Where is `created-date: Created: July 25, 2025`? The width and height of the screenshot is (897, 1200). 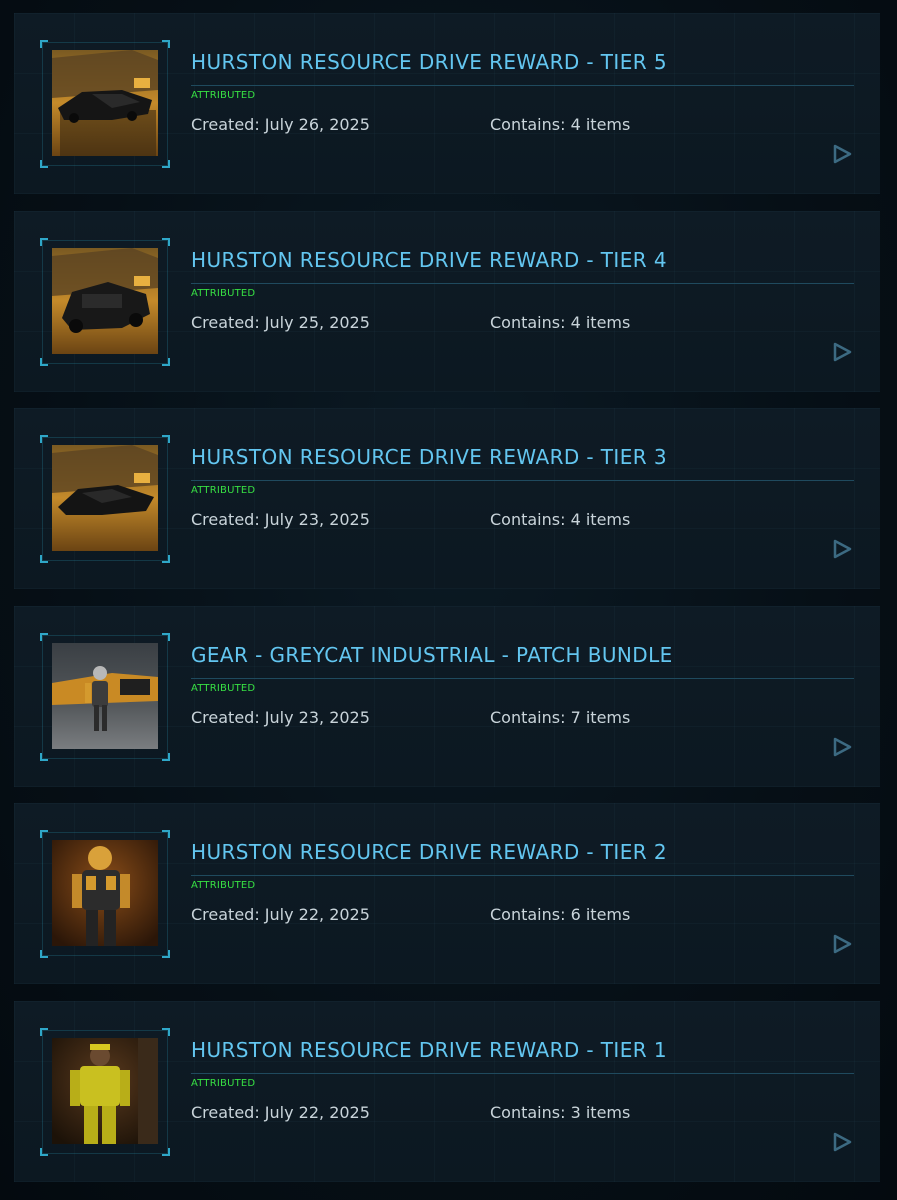
created-date: Created: July 25, 2025 is located at coordinates (280, 322).